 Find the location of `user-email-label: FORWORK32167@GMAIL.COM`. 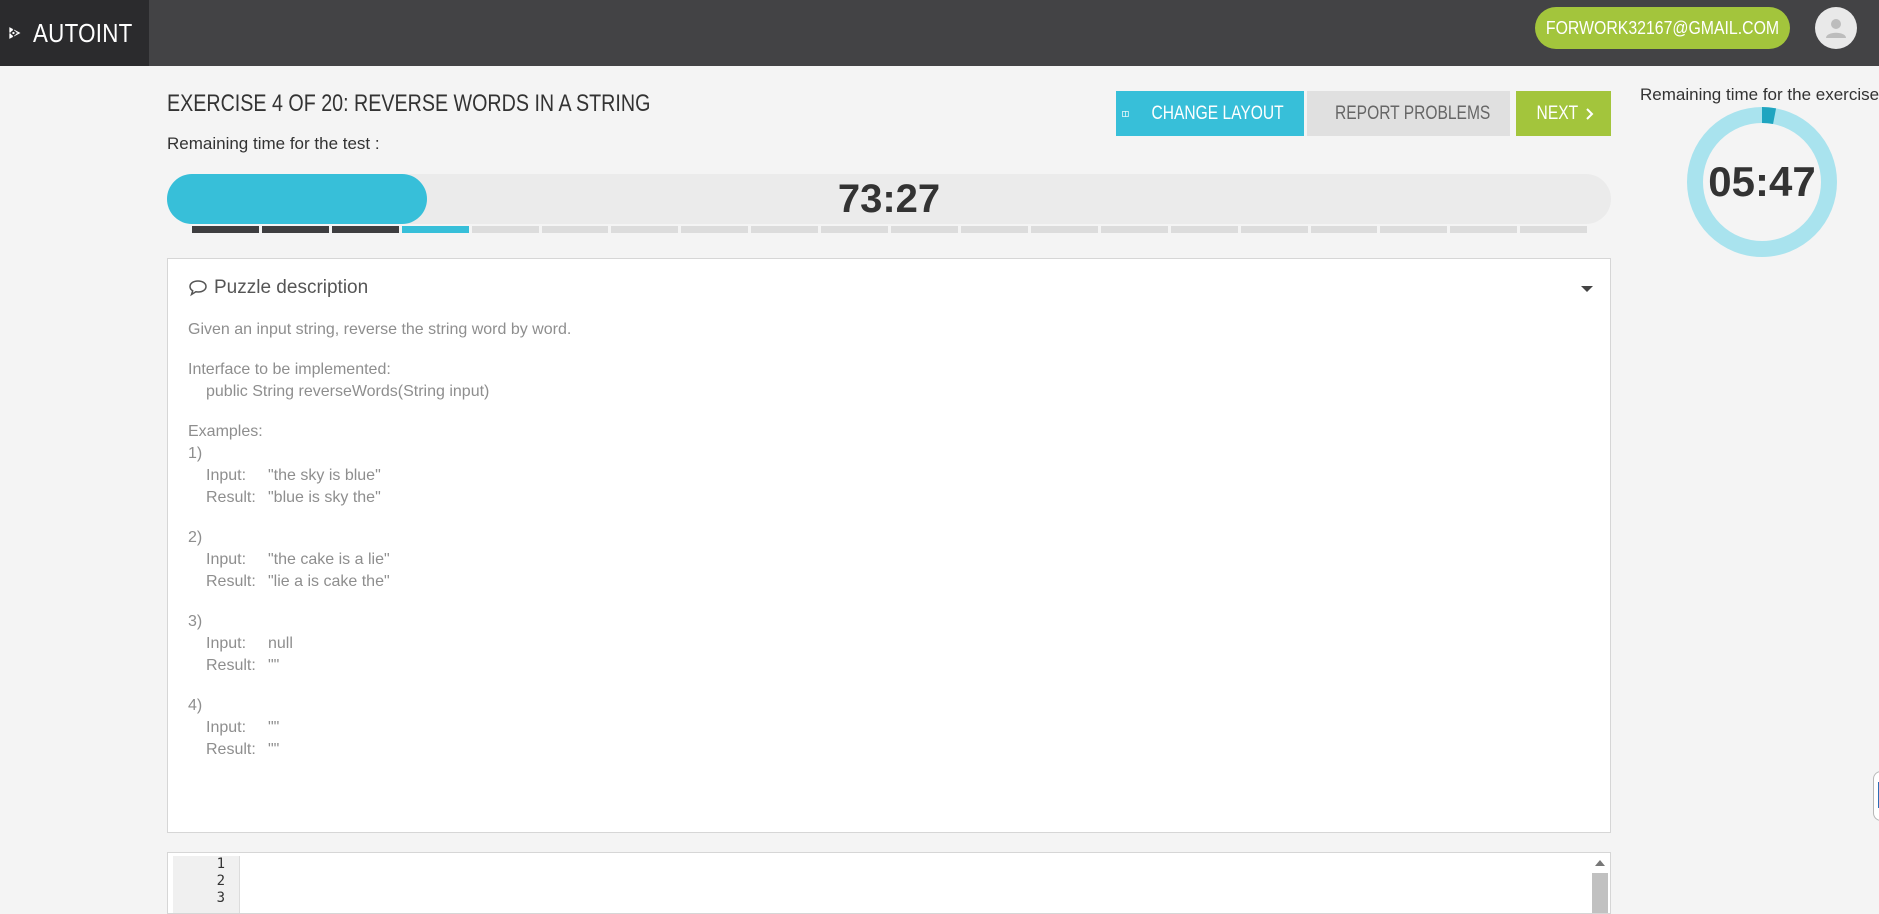

user-email-label: FORWORK32167@GMAIL.COM is located at coordinates (1662, 27).